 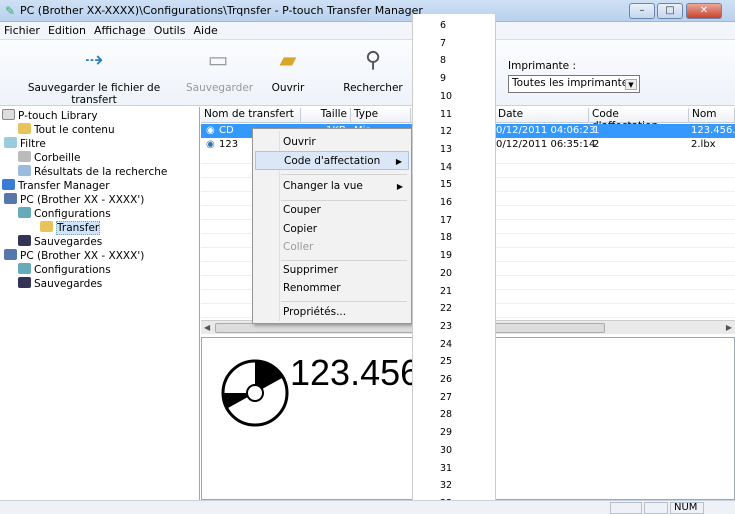 I want to click on submenu-item-7: 7, so click(x=443, y=45).